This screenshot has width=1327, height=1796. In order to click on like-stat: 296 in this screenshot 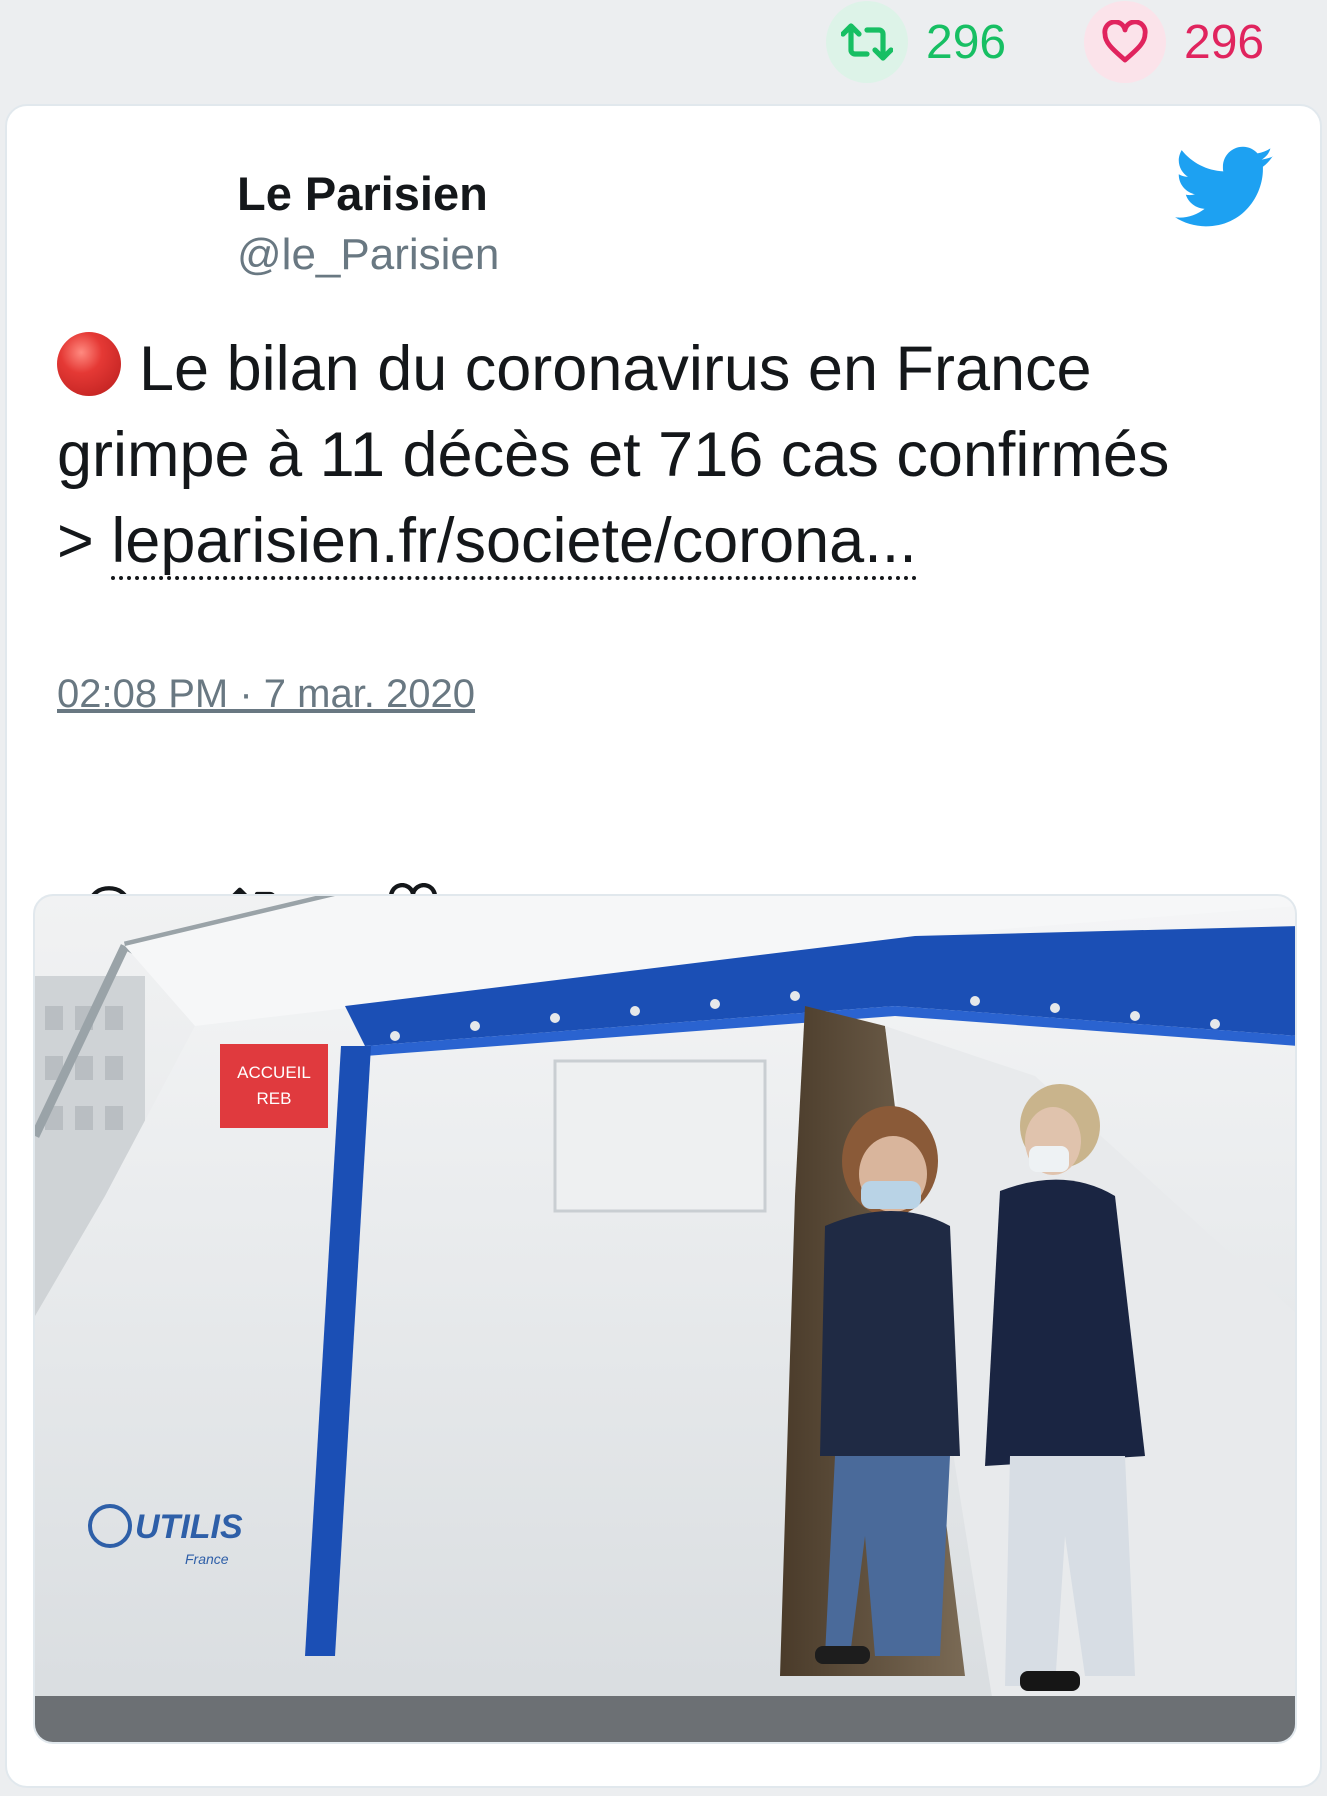, I will do `click(1174, 42)`.